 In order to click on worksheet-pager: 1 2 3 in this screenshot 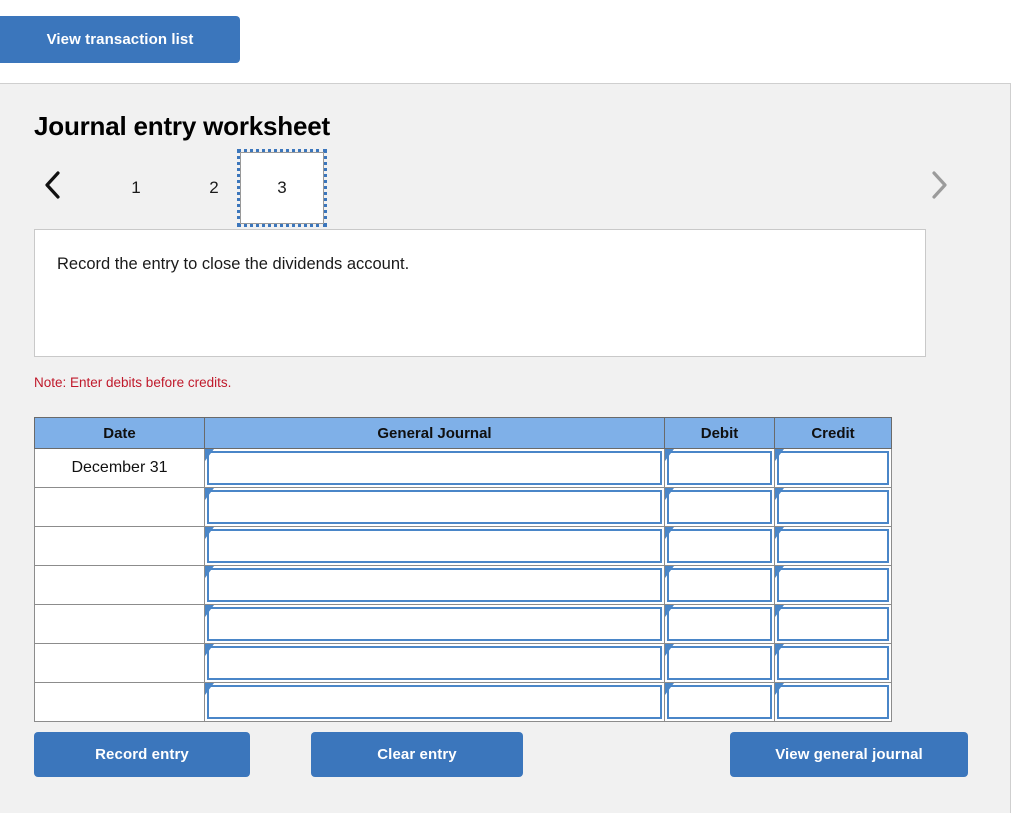, I will do `click(499, 188)`.